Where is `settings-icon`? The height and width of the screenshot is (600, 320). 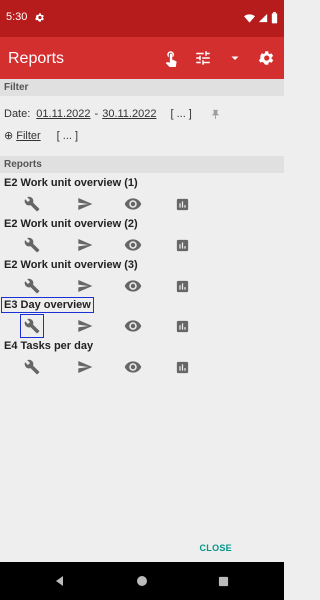 settings-icon is located at coordinates (266, 58).